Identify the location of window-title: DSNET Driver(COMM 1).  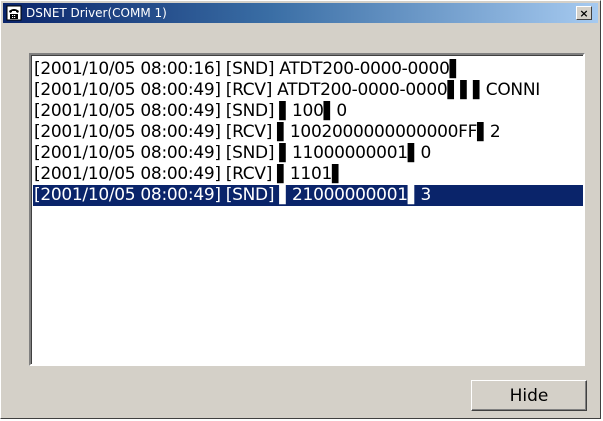
(96, 13).